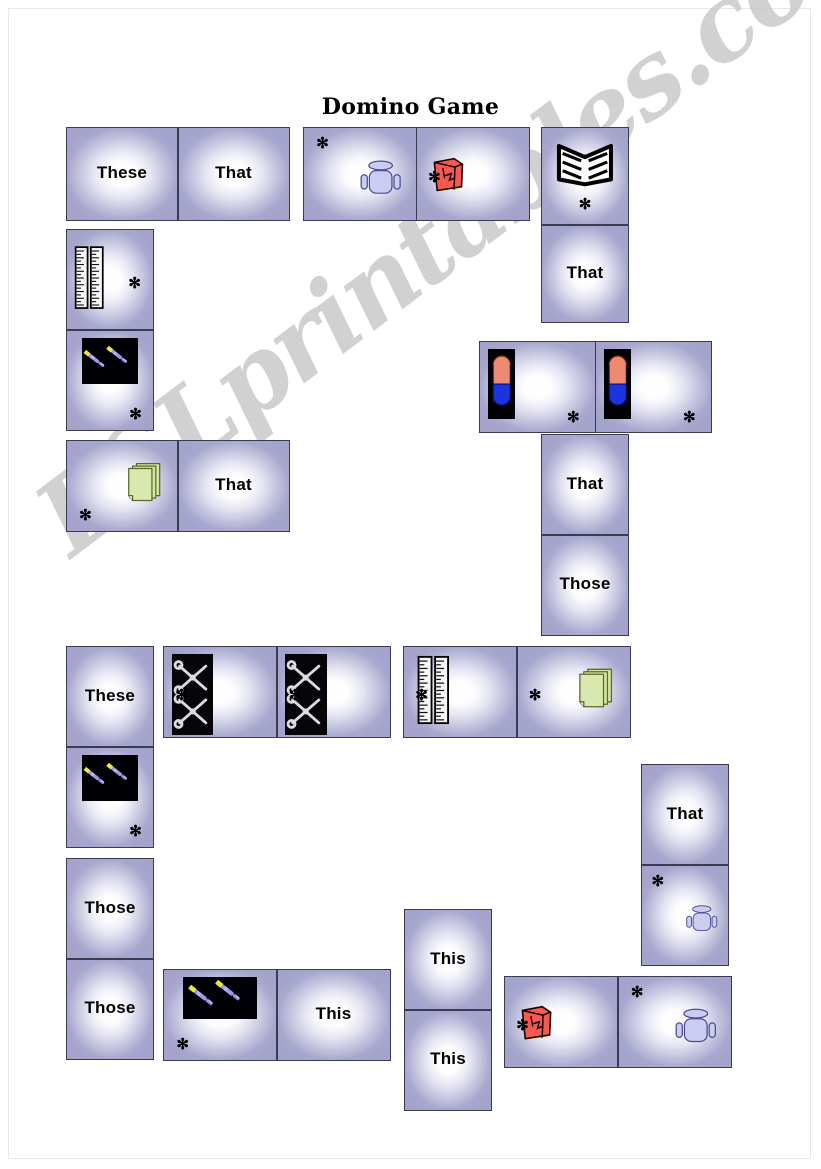 The height and width of the screenshot is (1169, 821). I want to click on domino-d8: These ✻, so click(110, 747).